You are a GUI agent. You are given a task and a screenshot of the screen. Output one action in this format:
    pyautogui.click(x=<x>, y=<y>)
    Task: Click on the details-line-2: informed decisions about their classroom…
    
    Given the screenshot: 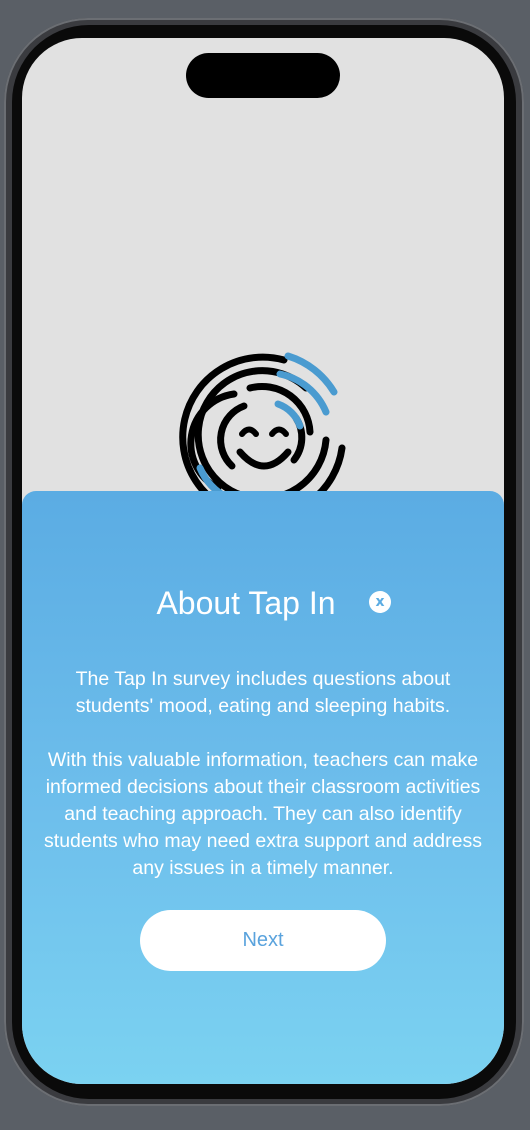 What is the action you would take?
    pyautogui.click(x=263, y=787)
    